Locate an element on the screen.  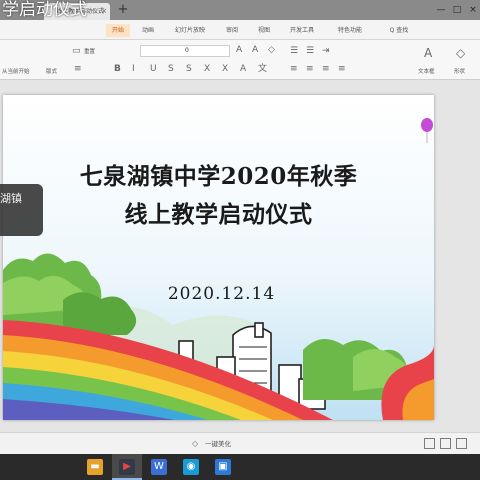
align-right-icon: ≡ is located at coordinates (326, 69).